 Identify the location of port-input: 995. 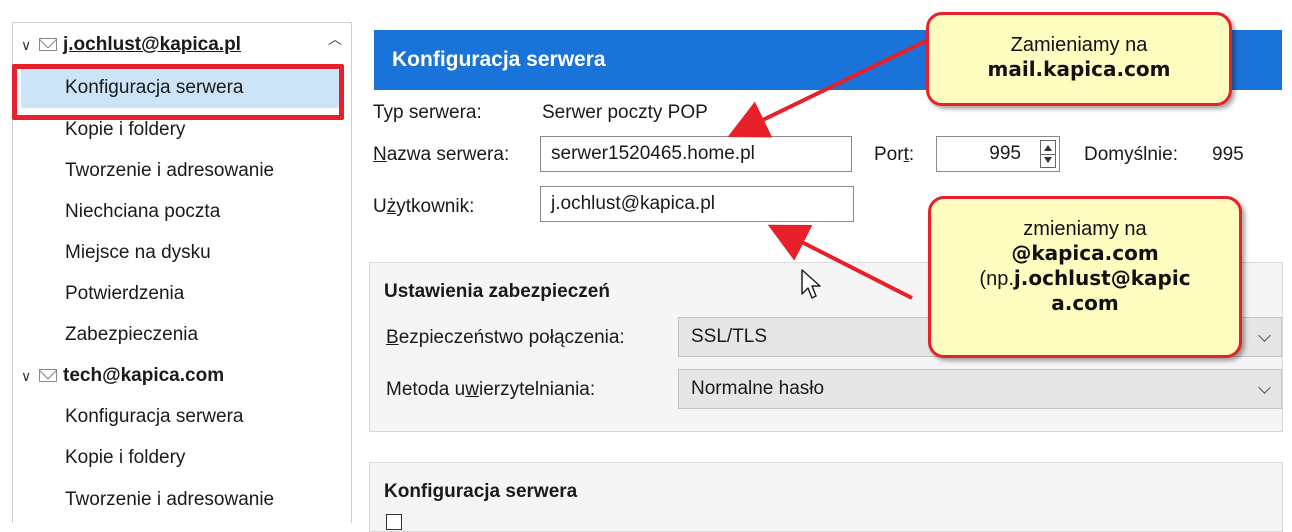
(998, 154).